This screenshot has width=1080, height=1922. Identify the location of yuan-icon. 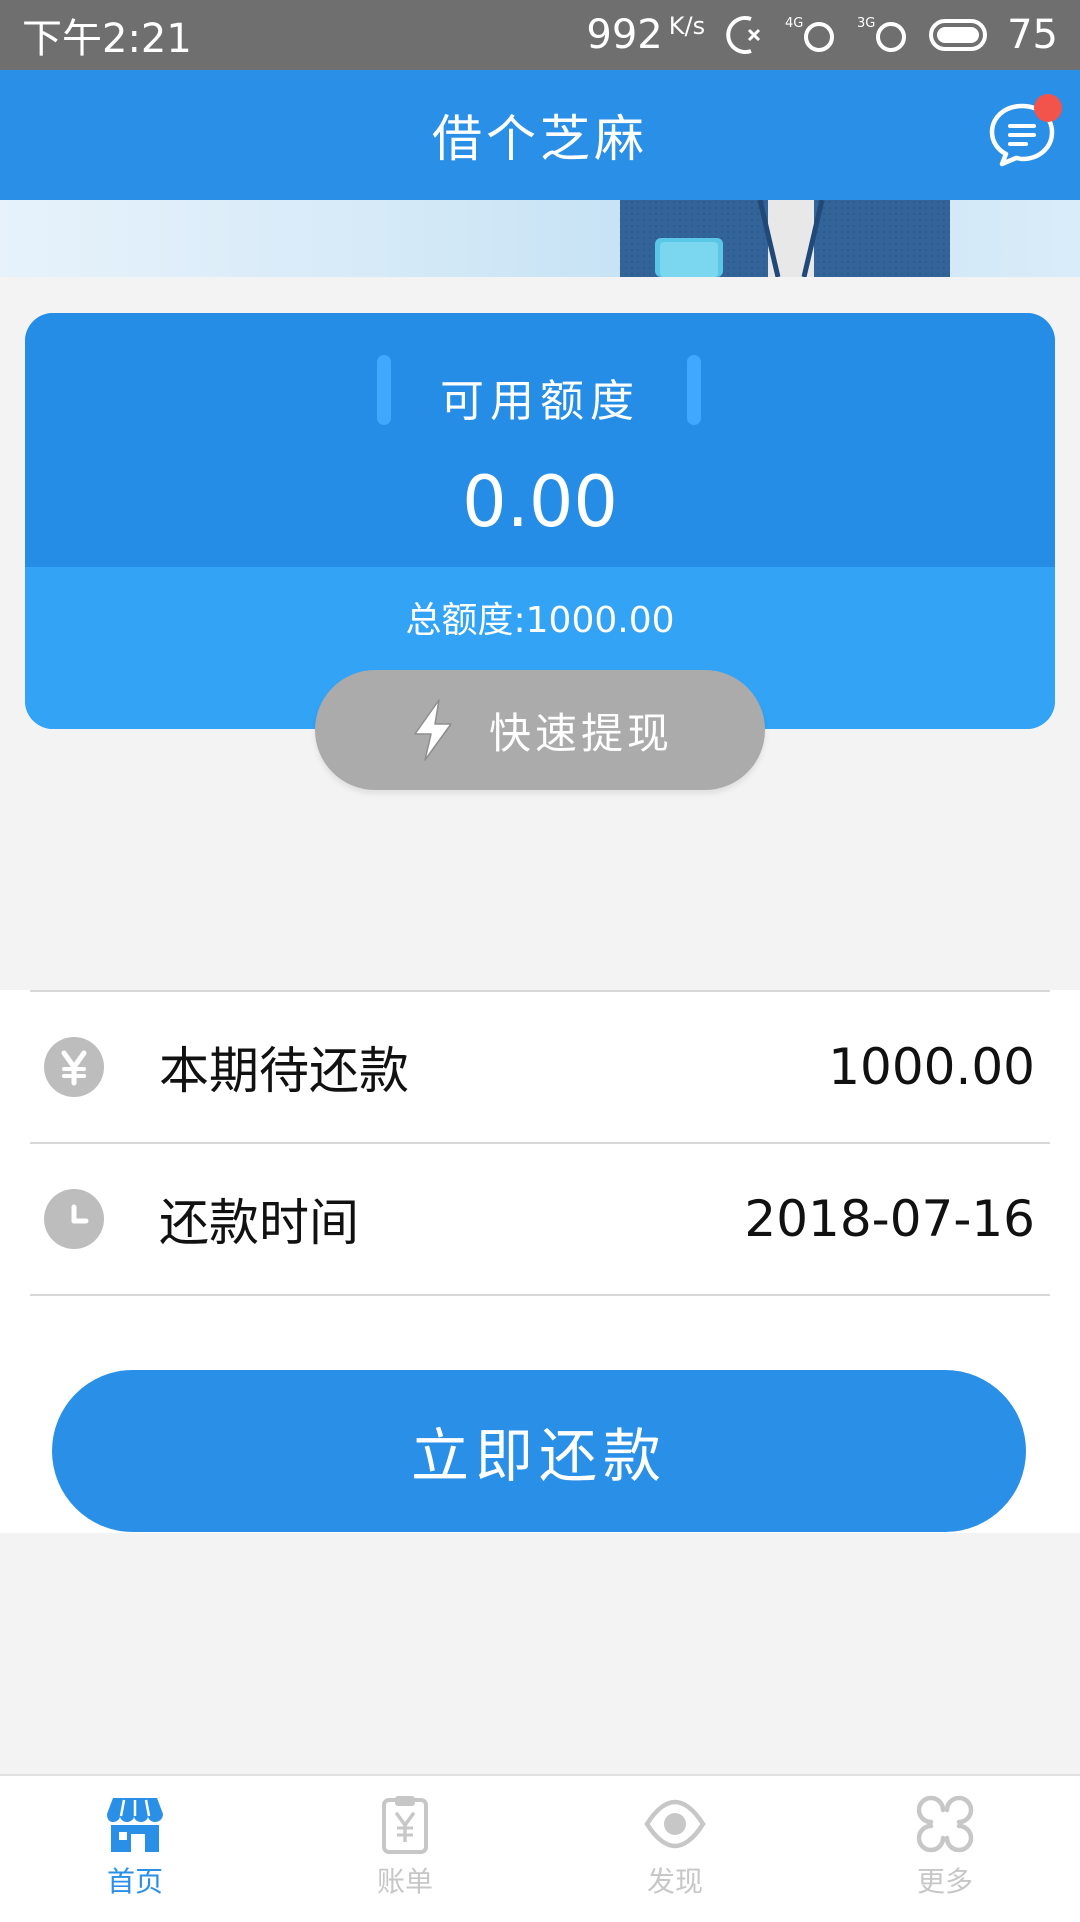
(74, 1067).